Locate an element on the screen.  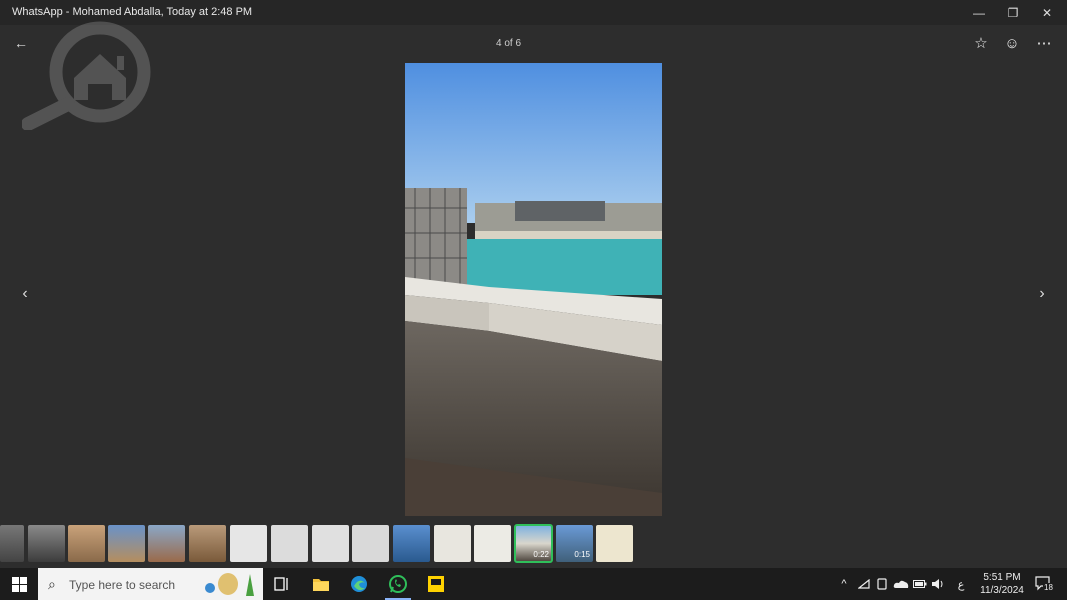
next-button: › is located at coordinates (1042, 294).